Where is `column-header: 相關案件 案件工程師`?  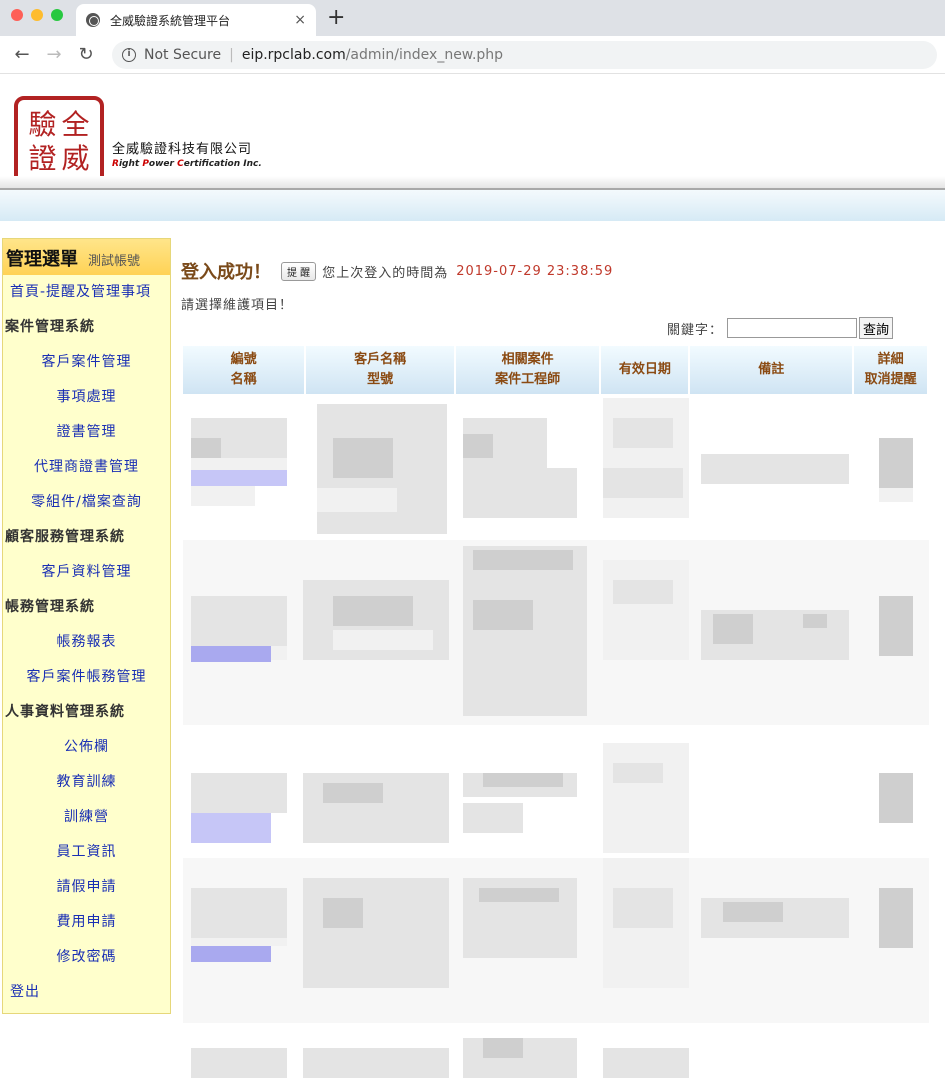 column-header: 相關案件 案件工程師 is located at coordinates (527, 370).